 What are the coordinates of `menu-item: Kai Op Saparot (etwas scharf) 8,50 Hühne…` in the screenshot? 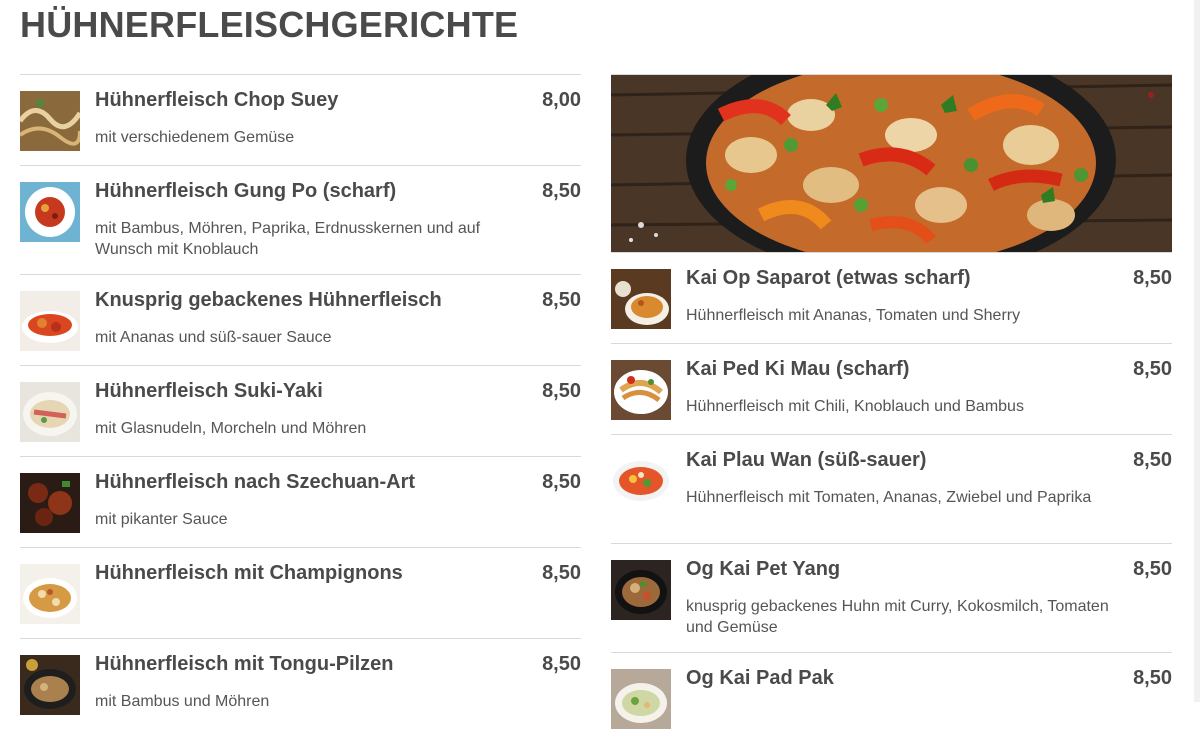 It's located at (891, 297).